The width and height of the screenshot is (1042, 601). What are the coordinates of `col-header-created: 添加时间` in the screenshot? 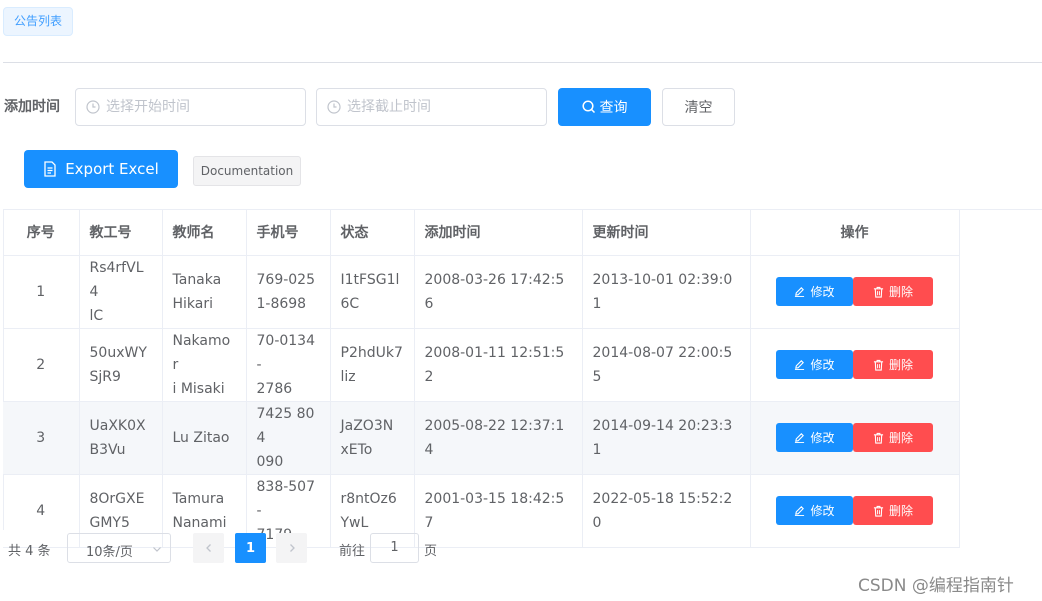 It's located at (498, 232).